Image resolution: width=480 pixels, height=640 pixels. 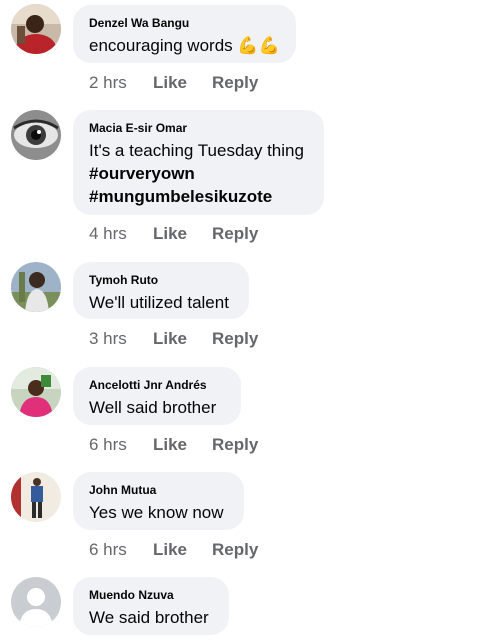 What do you see at coordinates (196, 150) in the screenshot?
I see `comment-text-line: It's a teaching Tuesday thing` at bounding box center [196, 150].